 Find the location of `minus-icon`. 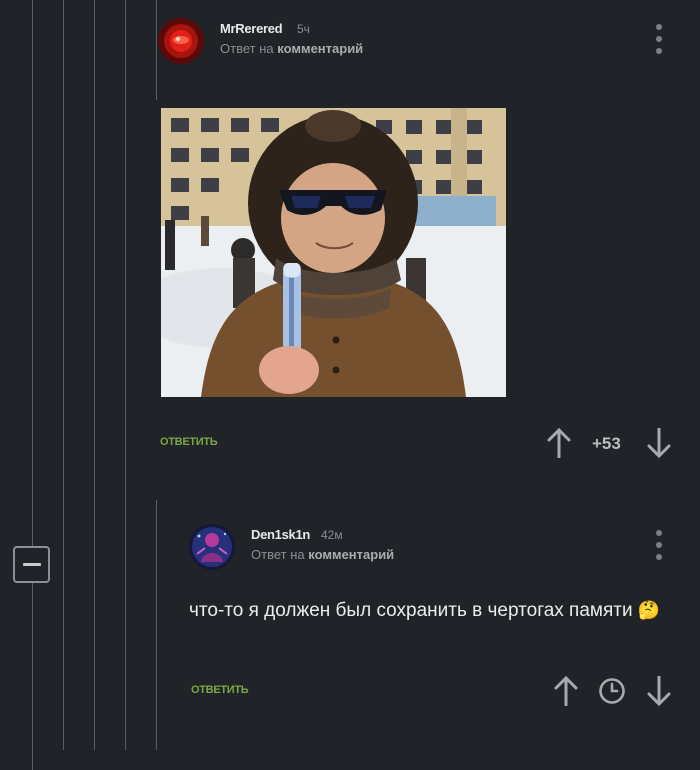

minus-icon is located at coordinates (31, 564).